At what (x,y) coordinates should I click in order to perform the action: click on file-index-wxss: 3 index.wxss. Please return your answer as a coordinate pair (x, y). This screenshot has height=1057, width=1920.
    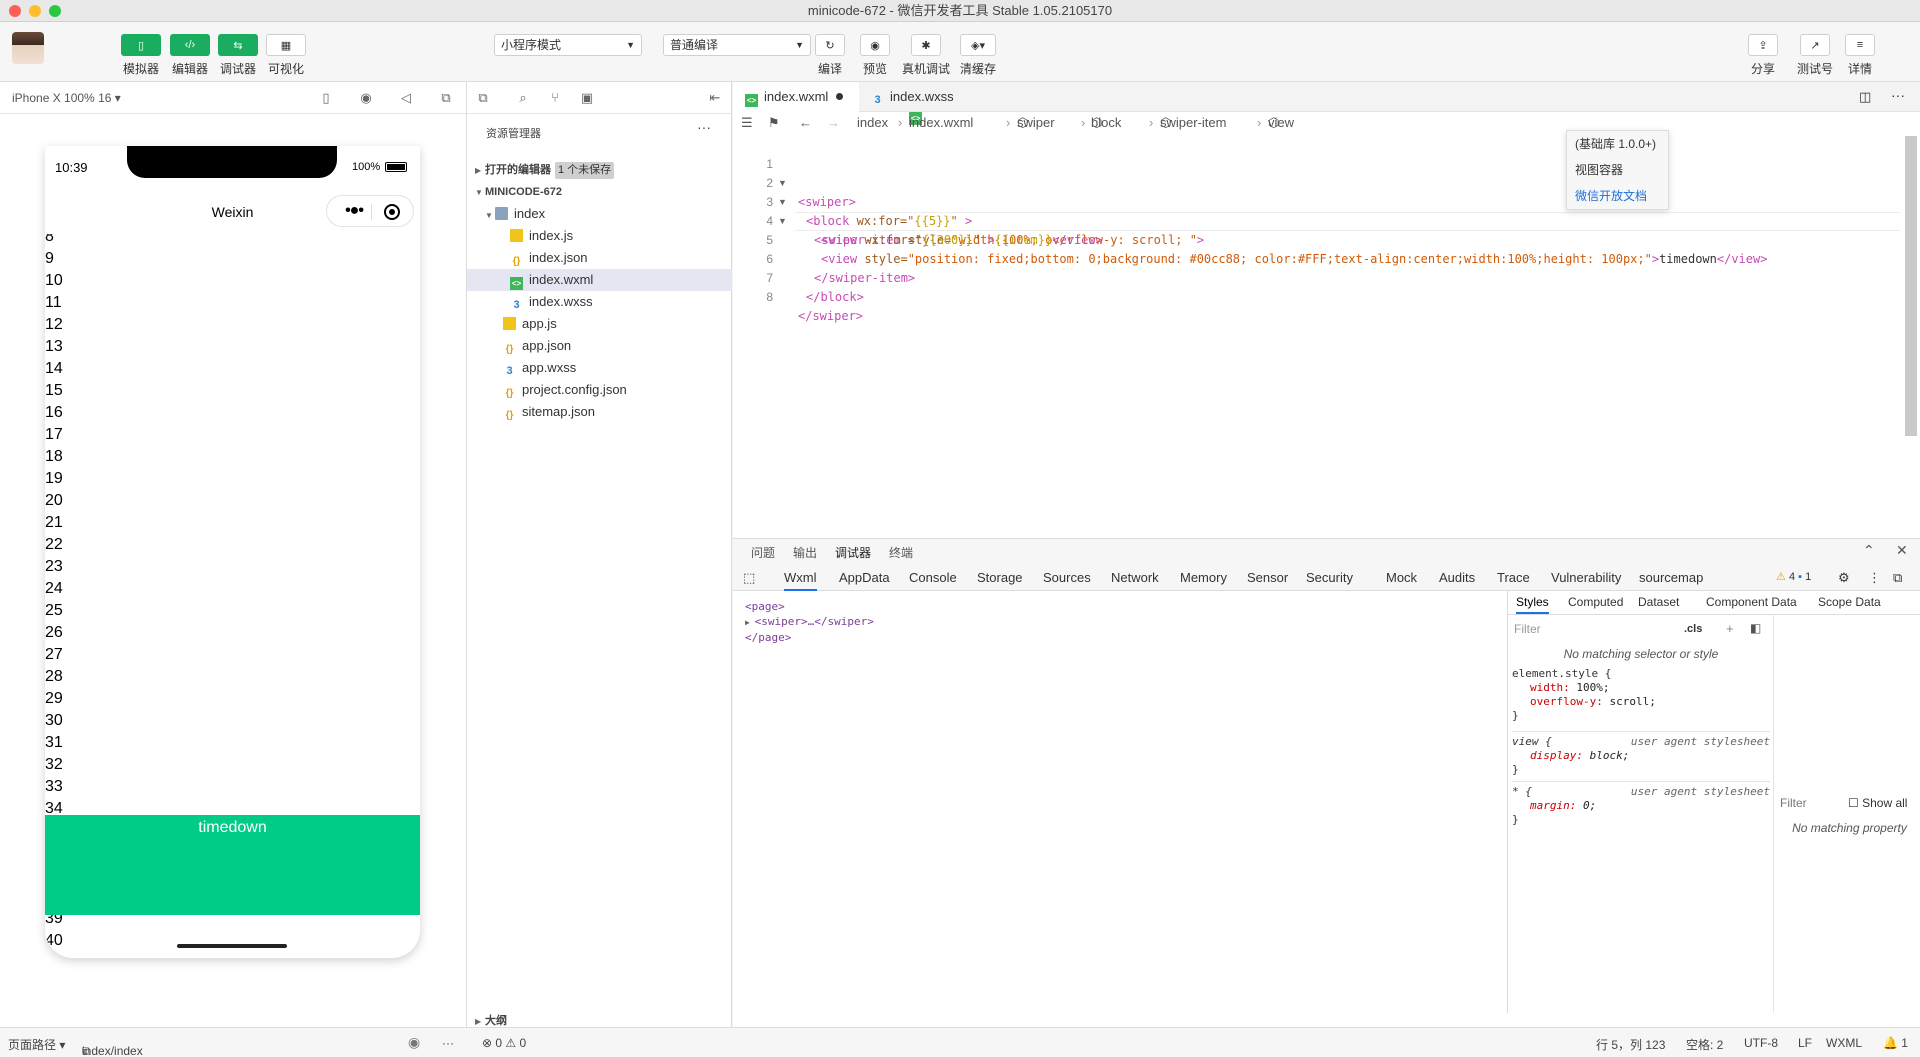
    Looking at the image, I should click on (599, 302).